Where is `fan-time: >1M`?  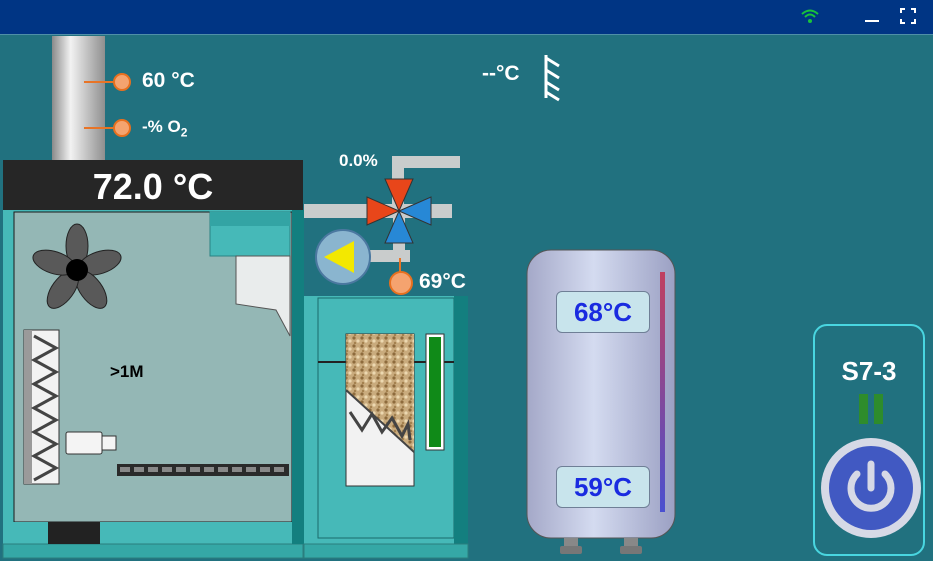
fan-time: >1M is located at coordinates (127, 371).